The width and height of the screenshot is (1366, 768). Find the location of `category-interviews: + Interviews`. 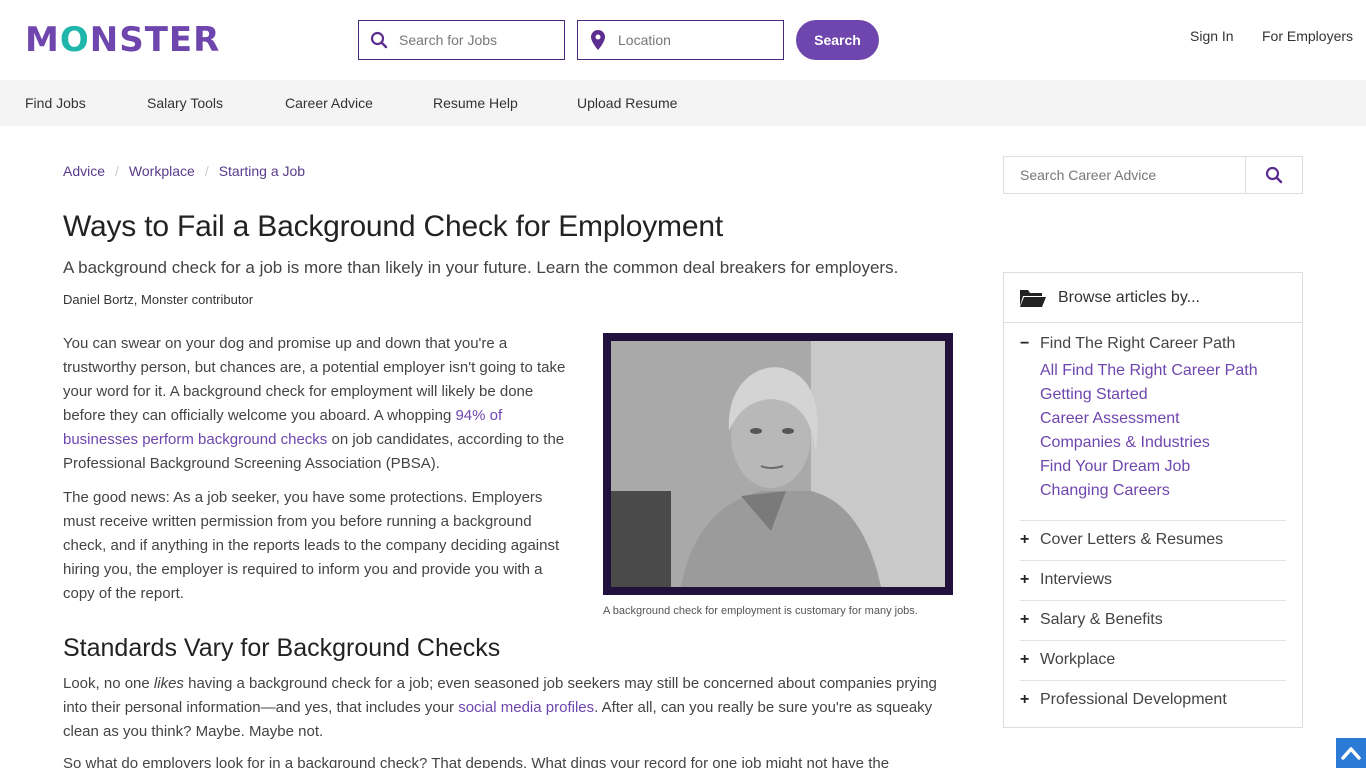

category-interviews: + Interviews is located at coordinates (1153, 580).